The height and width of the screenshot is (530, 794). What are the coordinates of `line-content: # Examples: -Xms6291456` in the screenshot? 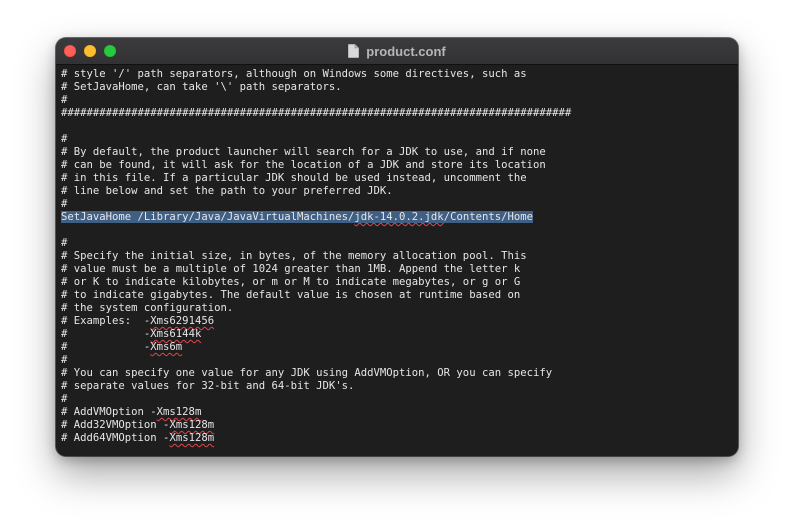 It's located at (137, 321).